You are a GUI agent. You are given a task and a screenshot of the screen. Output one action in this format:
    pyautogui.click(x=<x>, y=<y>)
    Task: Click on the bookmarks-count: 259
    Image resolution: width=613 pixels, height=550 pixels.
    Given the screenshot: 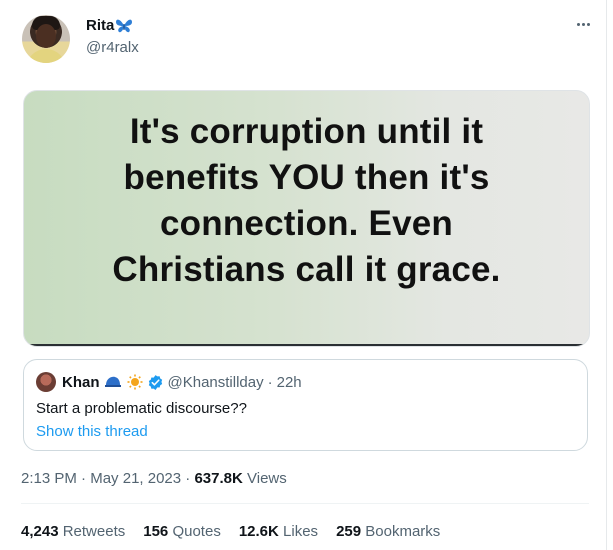 What is the action you would take?
    pyautogui.click(x=349, y=531)
    